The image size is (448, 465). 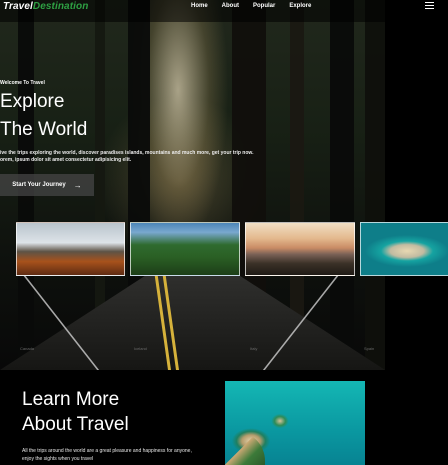 I want to click on start-journey-label: Start Your Journey, so click(x=39, y=185).